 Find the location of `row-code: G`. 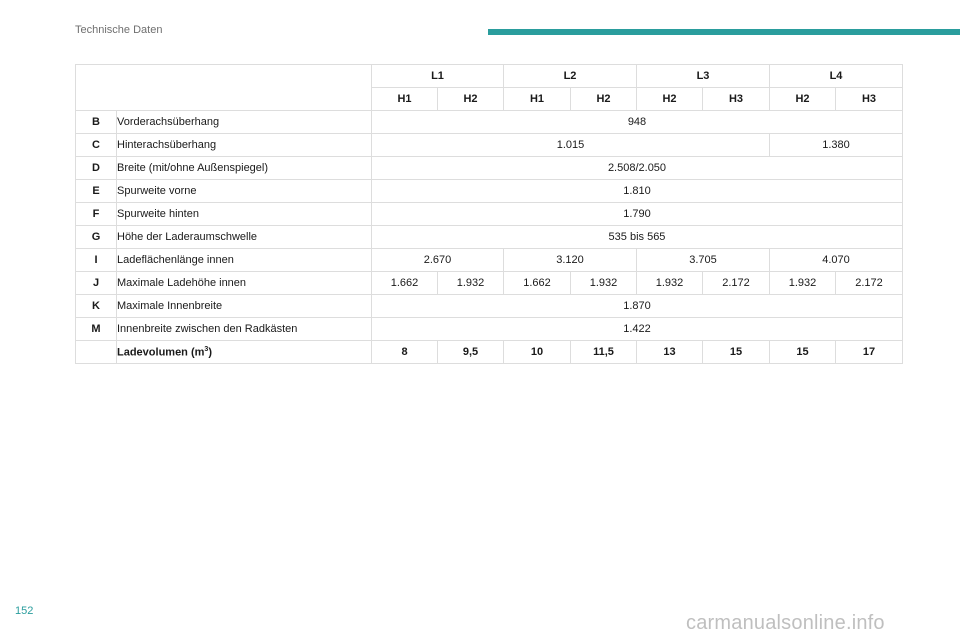

row-code: G is located at coordinates (96, 237).